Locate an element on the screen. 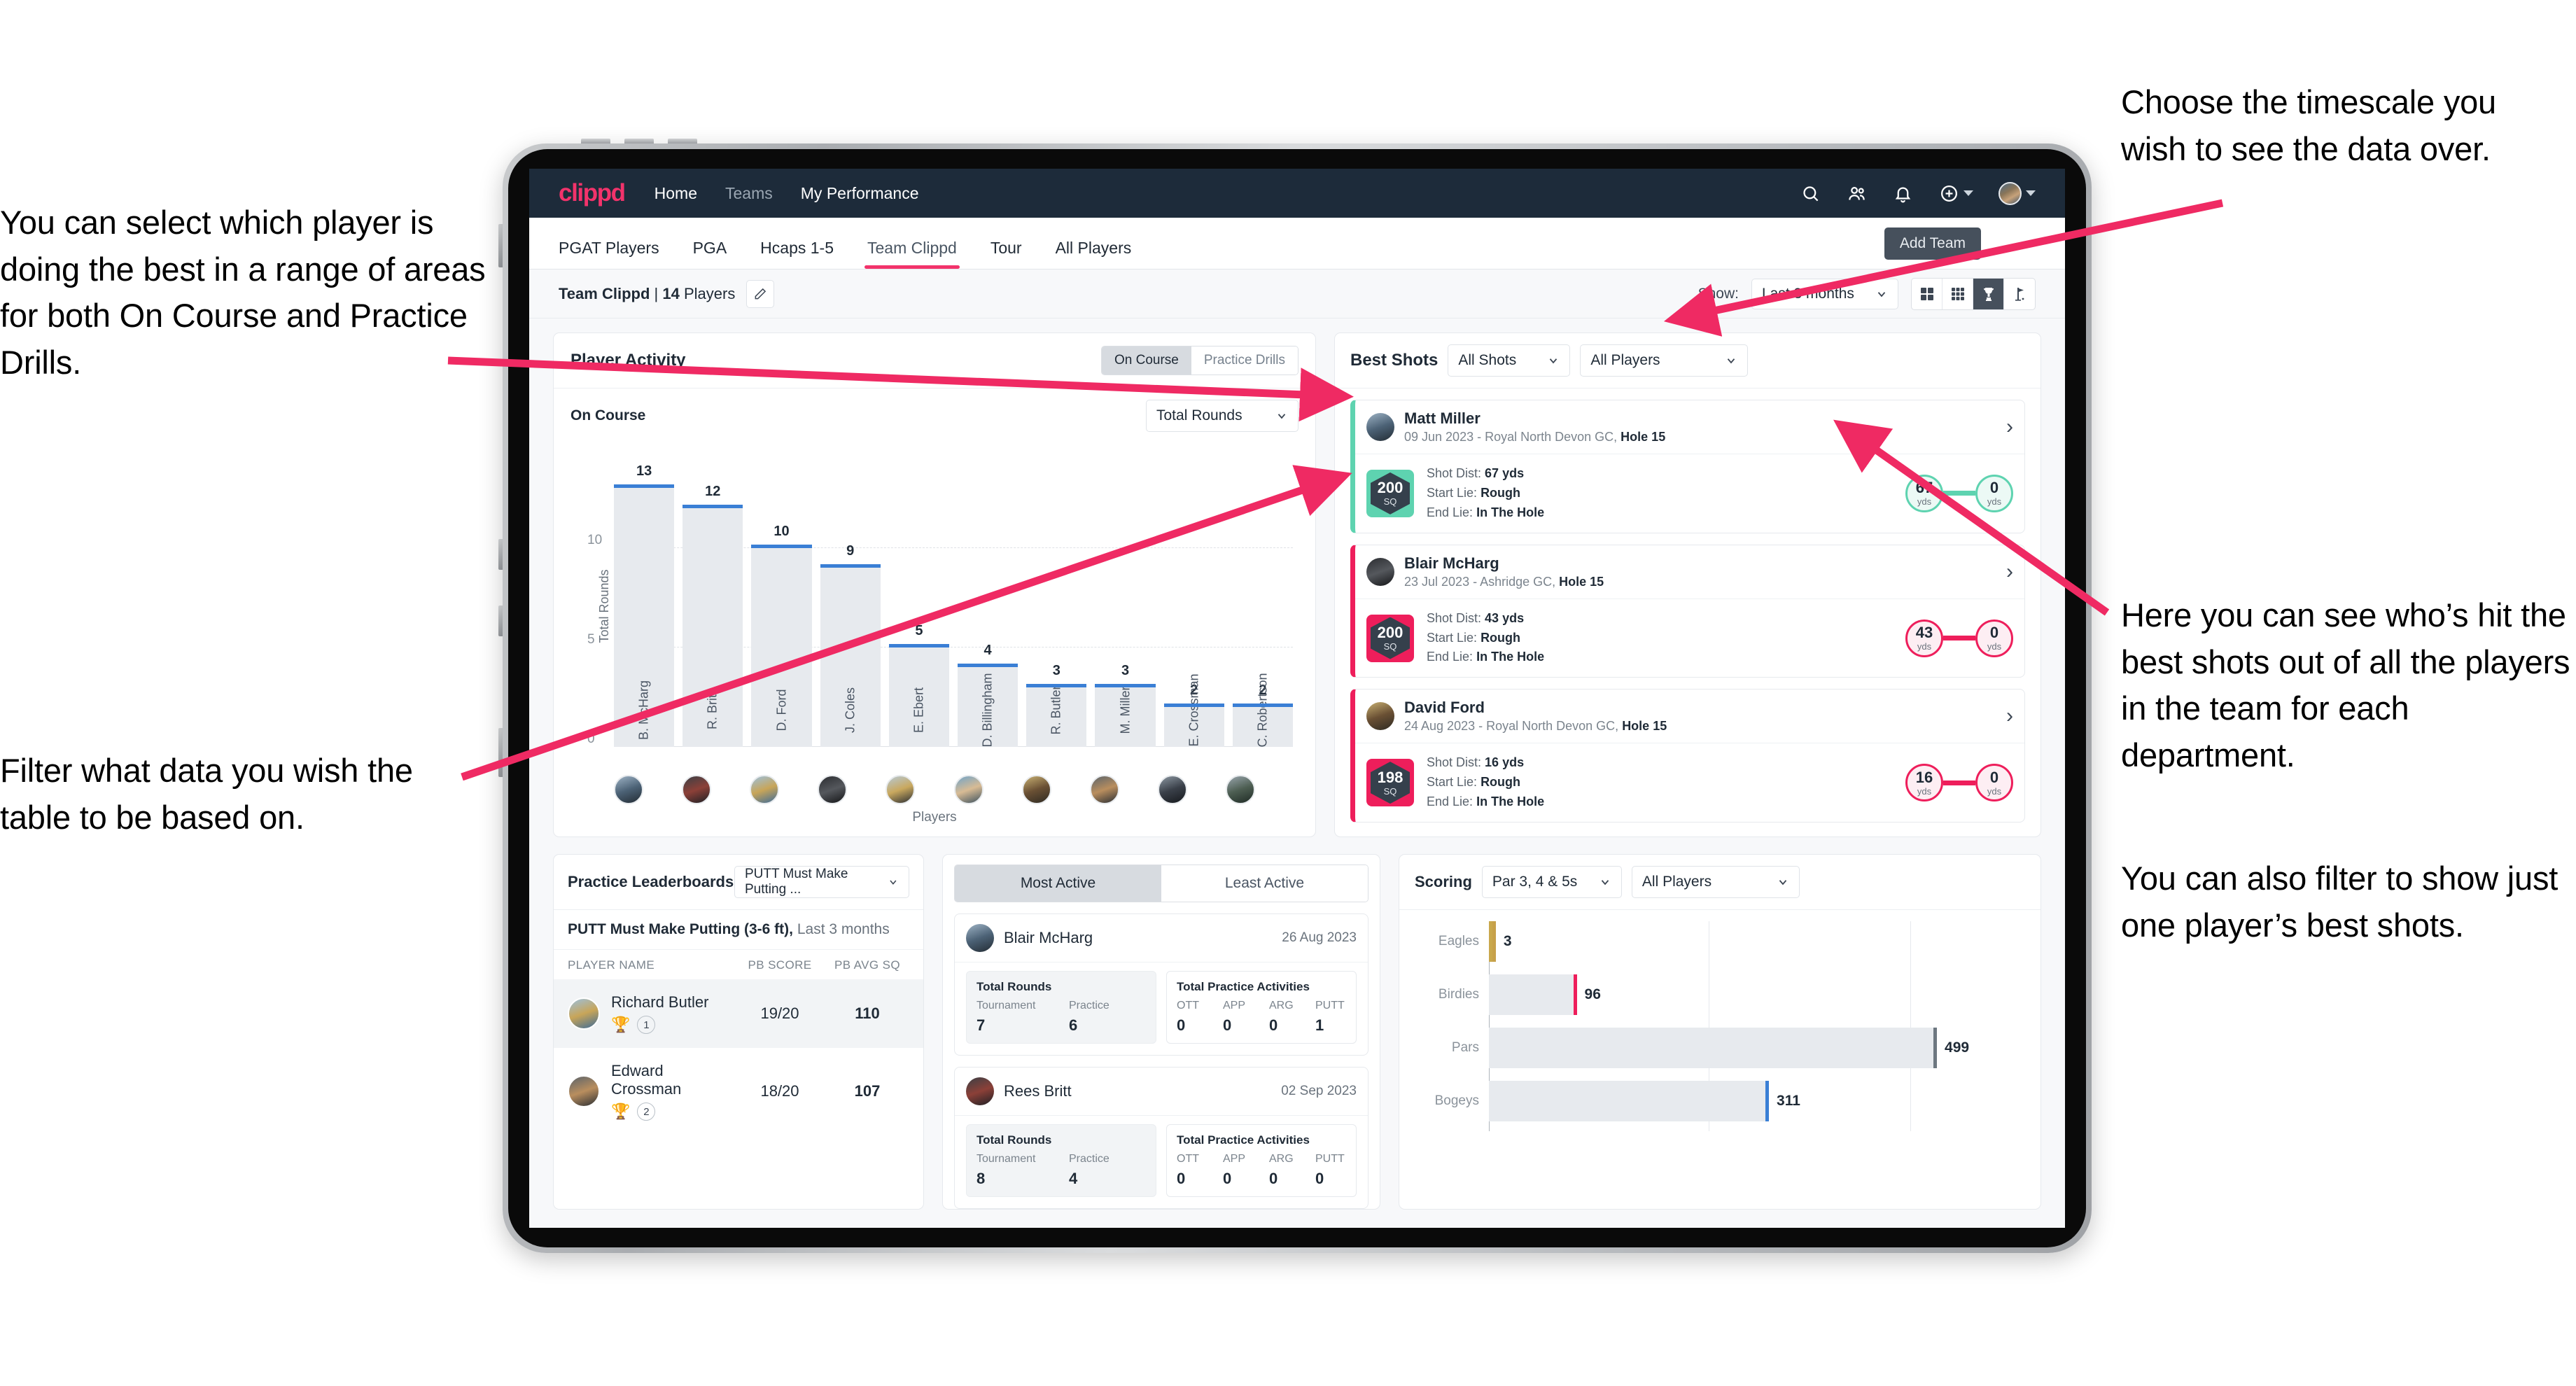 This screenshot has width=2576, height=1386. total-rounds-values: Tournament 7 Practice 6 is located at coordinates (1061, 1017).